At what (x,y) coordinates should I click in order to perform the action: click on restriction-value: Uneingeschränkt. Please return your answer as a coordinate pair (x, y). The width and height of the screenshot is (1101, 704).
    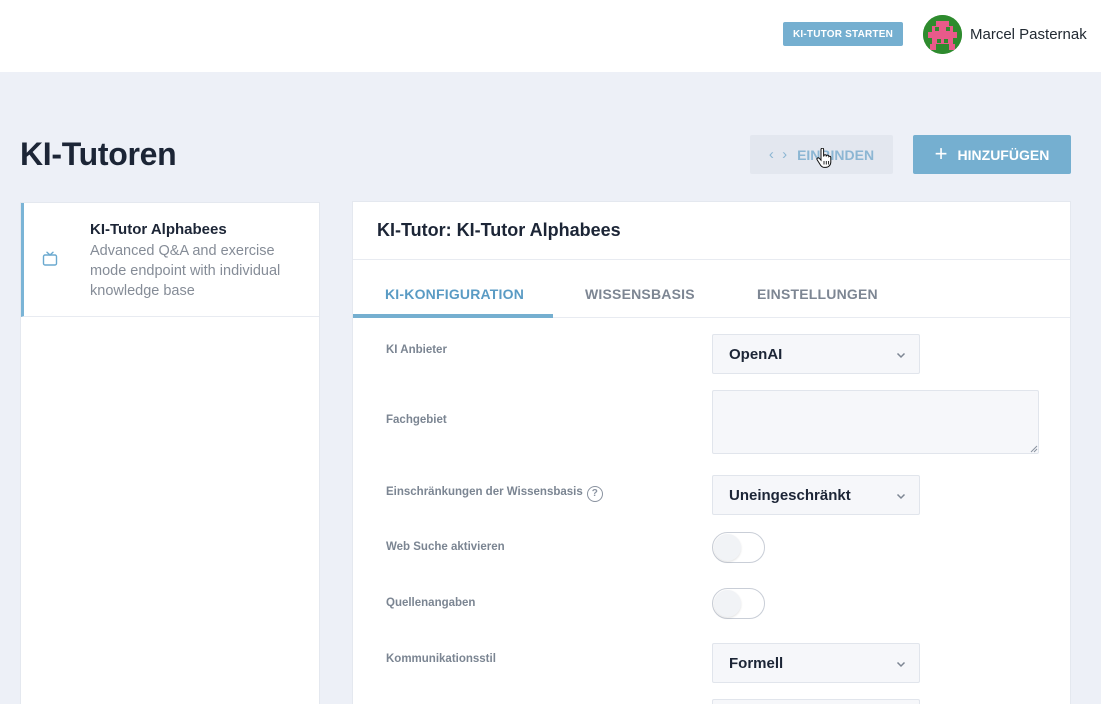
    Looking at the image, I should click on (790, 495).